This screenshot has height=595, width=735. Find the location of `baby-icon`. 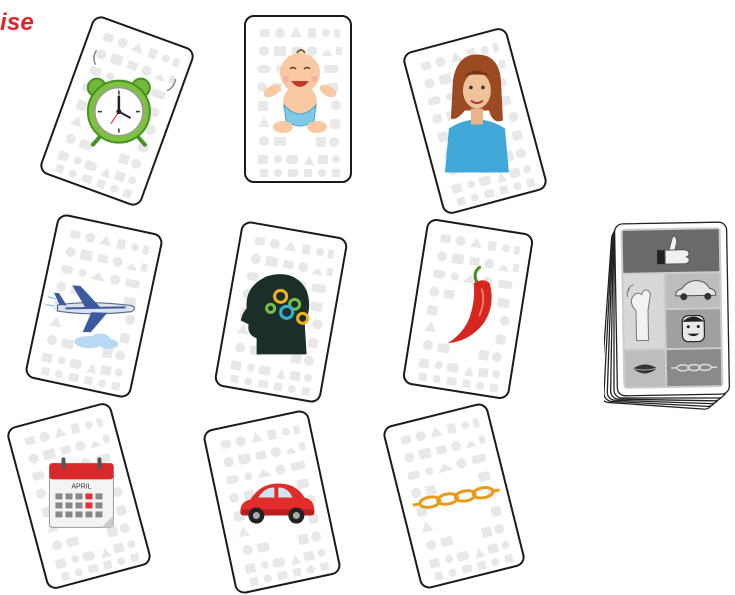

baby-icon is located at coordinates (299, 100).